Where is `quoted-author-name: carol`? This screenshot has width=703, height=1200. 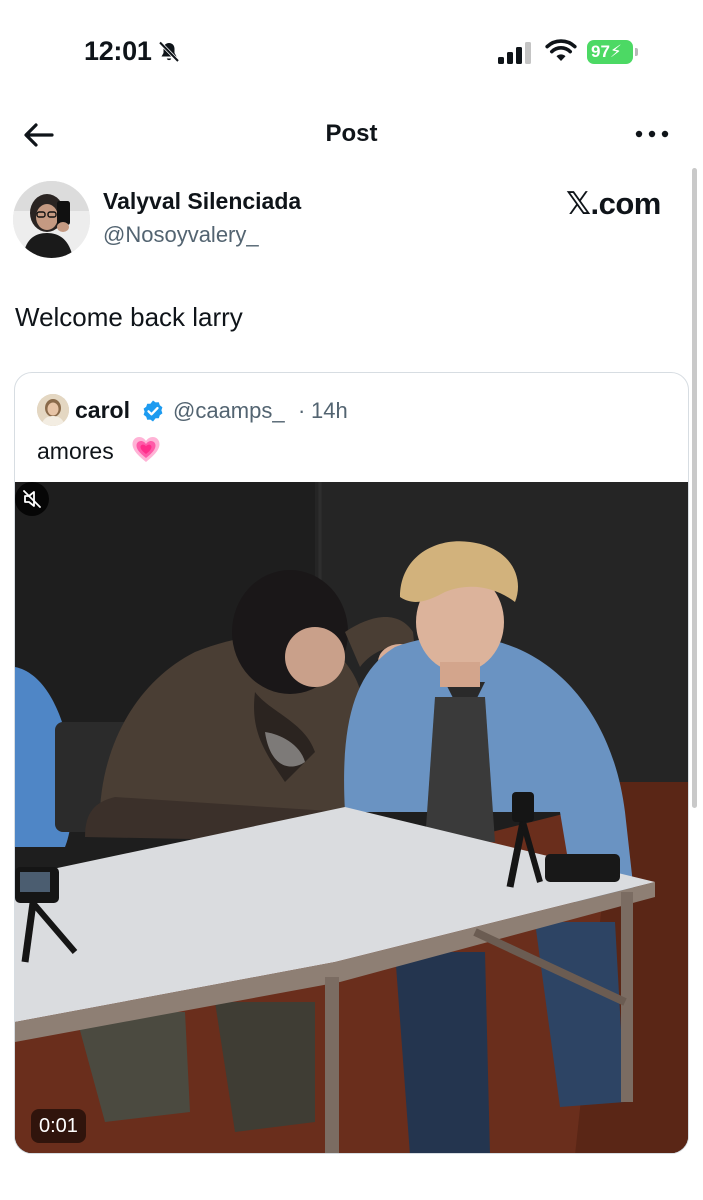 quoted-author-name: carol is located at coordinates (102, 410).